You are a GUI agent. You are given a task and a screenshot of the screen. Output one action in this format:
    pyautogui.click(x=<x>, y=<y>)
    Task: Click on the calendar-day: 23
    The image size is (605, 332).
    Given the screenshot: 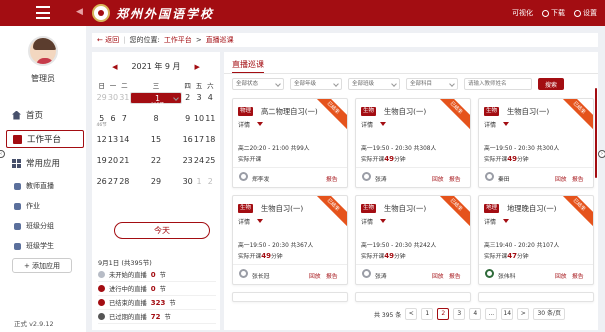 What is the action you would take?
    pyautogui.click(x=187, y=164)
    